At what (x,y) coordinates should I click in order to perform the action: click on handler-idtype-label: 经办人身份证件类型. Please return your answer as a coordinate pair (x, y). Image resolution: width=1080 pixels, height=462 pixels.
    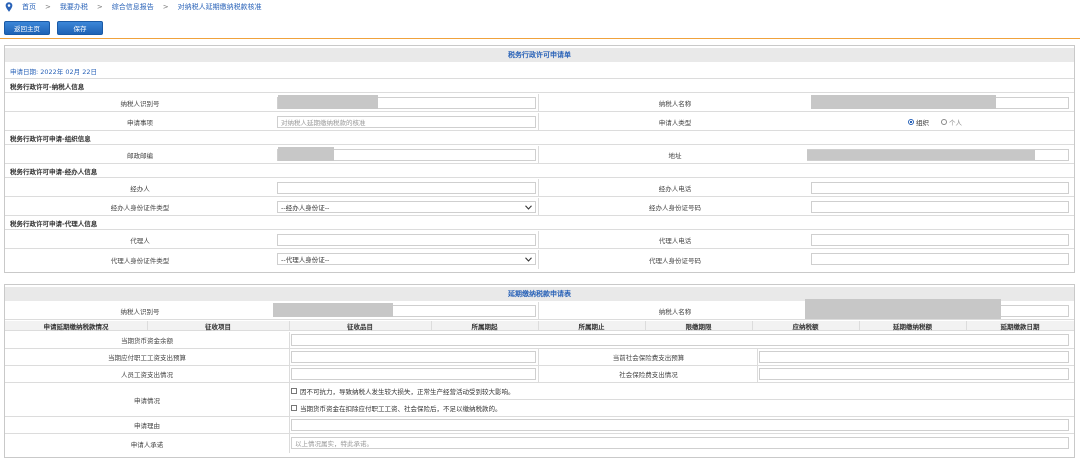
    Looking at the image, I should click on (140, 207).